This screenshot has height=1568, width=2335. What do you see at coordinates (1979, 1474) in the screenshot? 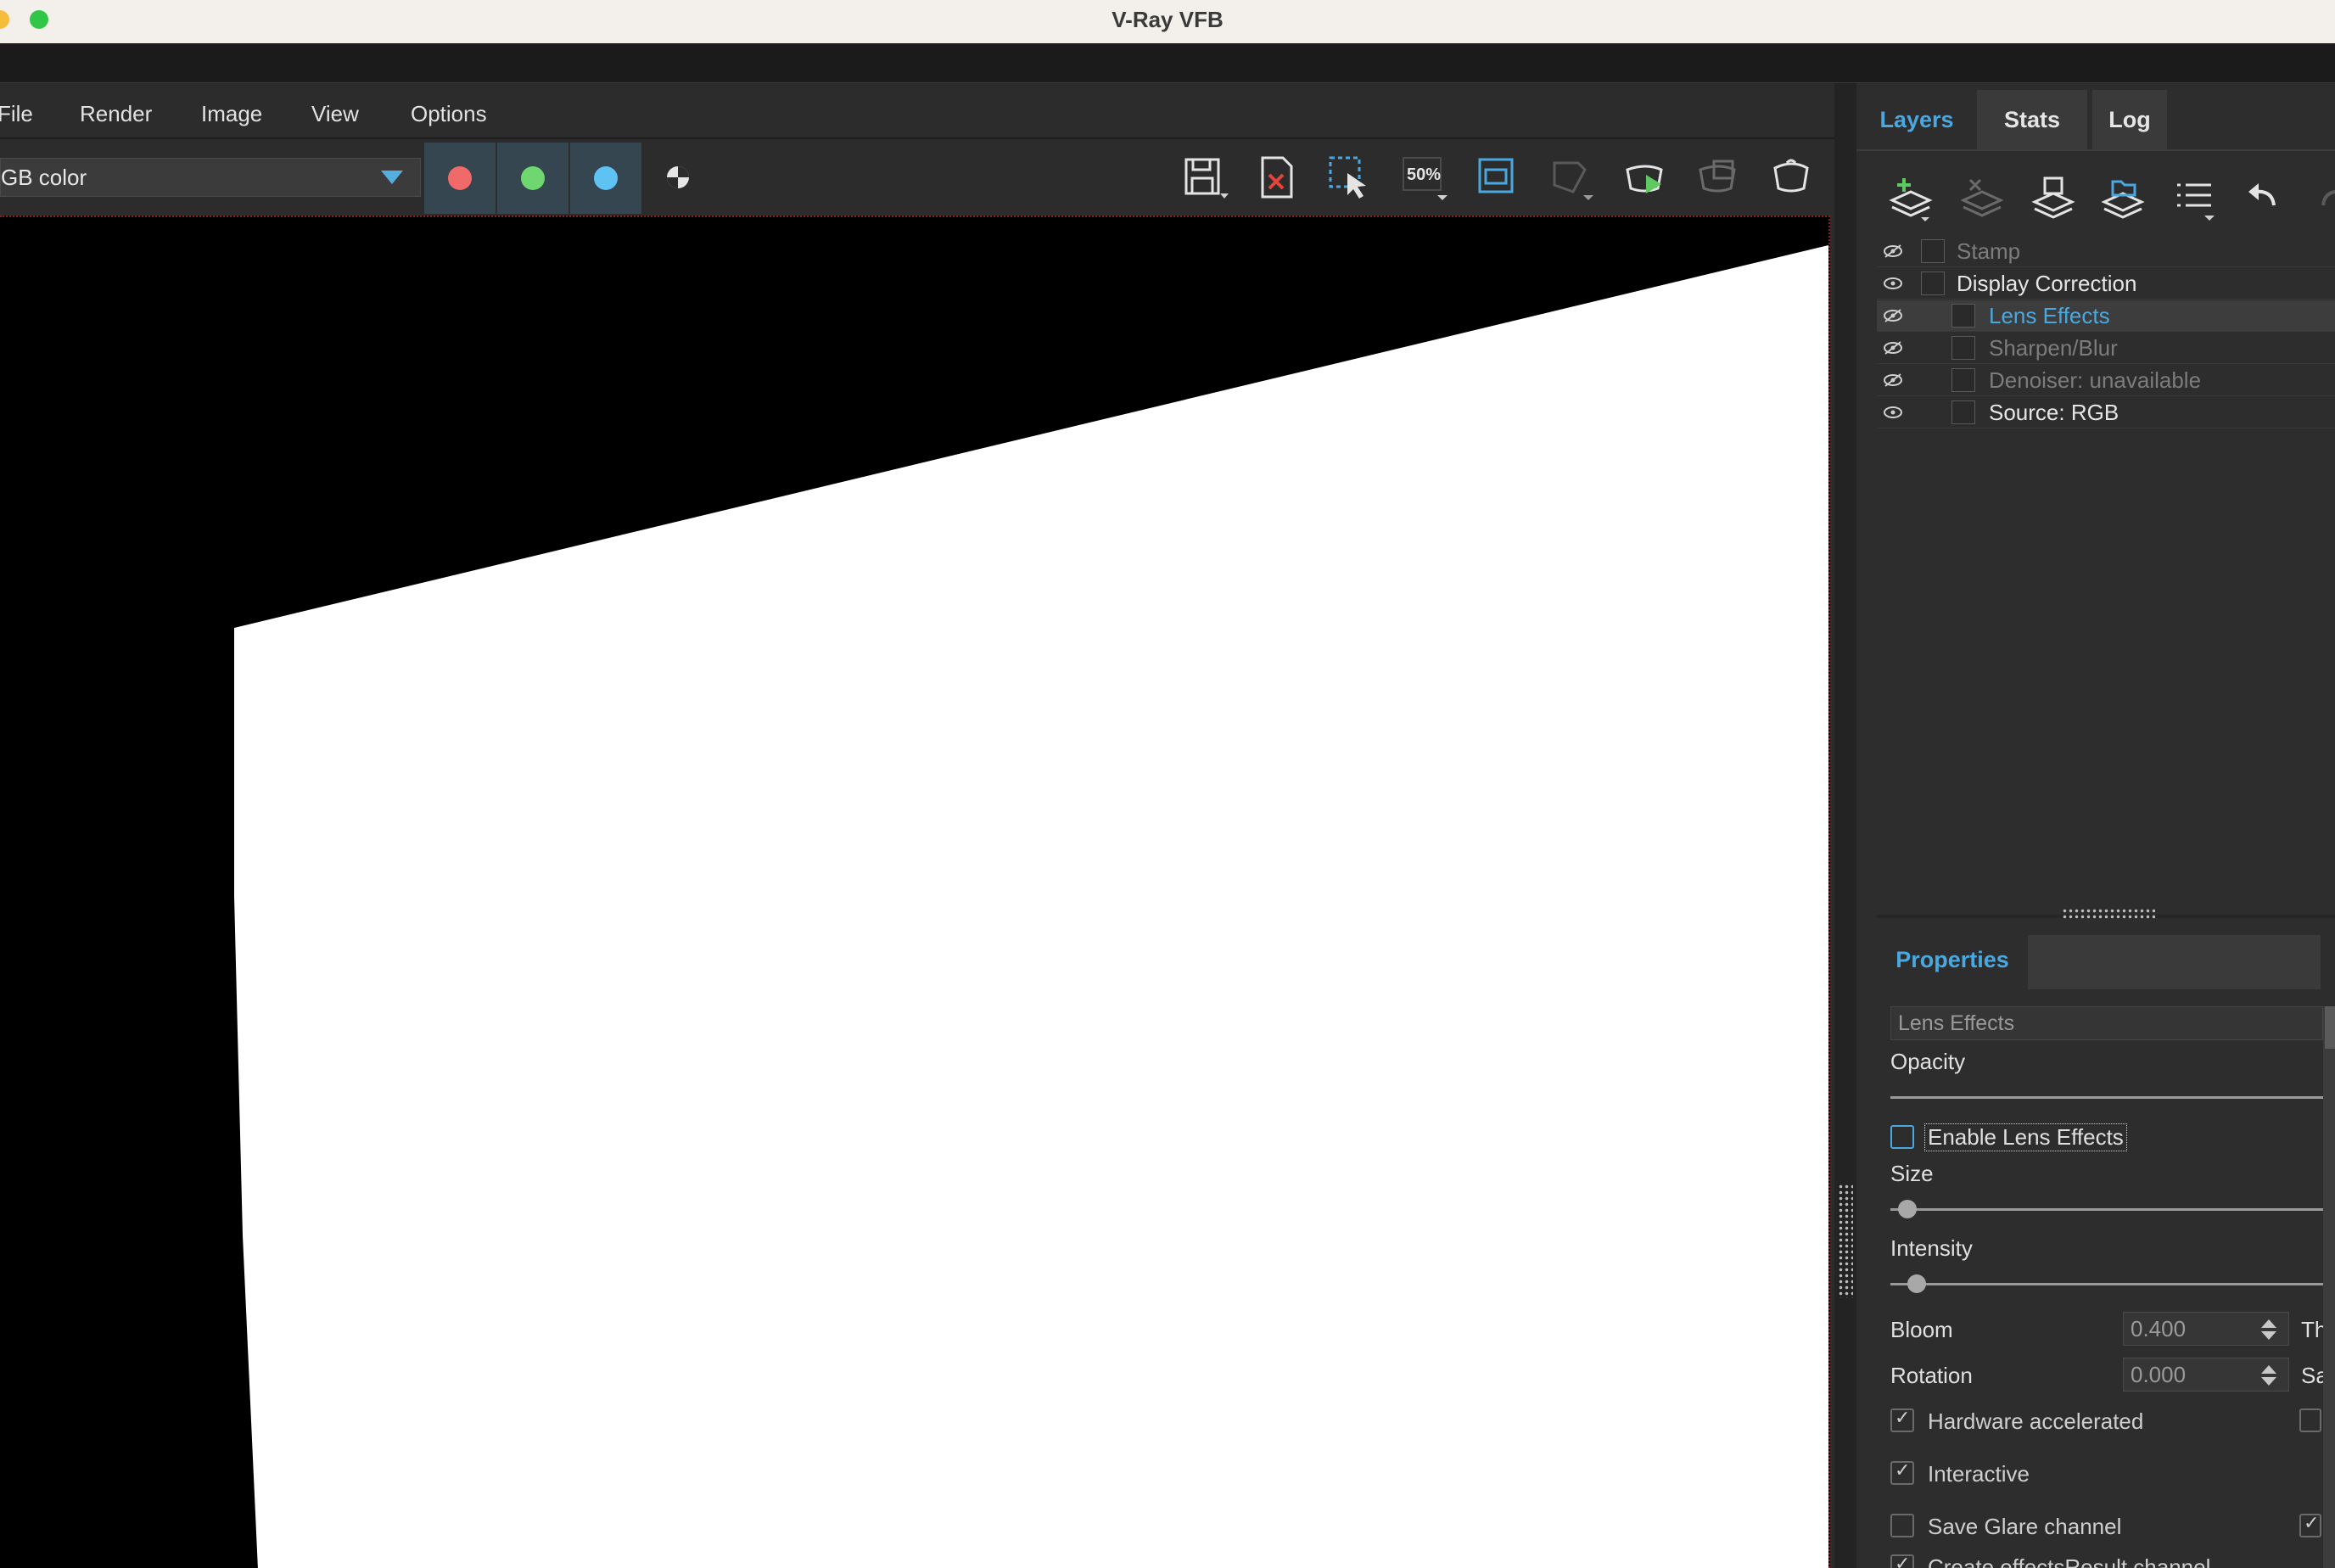
I see `interactive-label: Interactive` at bounding box center [1979, 1474].